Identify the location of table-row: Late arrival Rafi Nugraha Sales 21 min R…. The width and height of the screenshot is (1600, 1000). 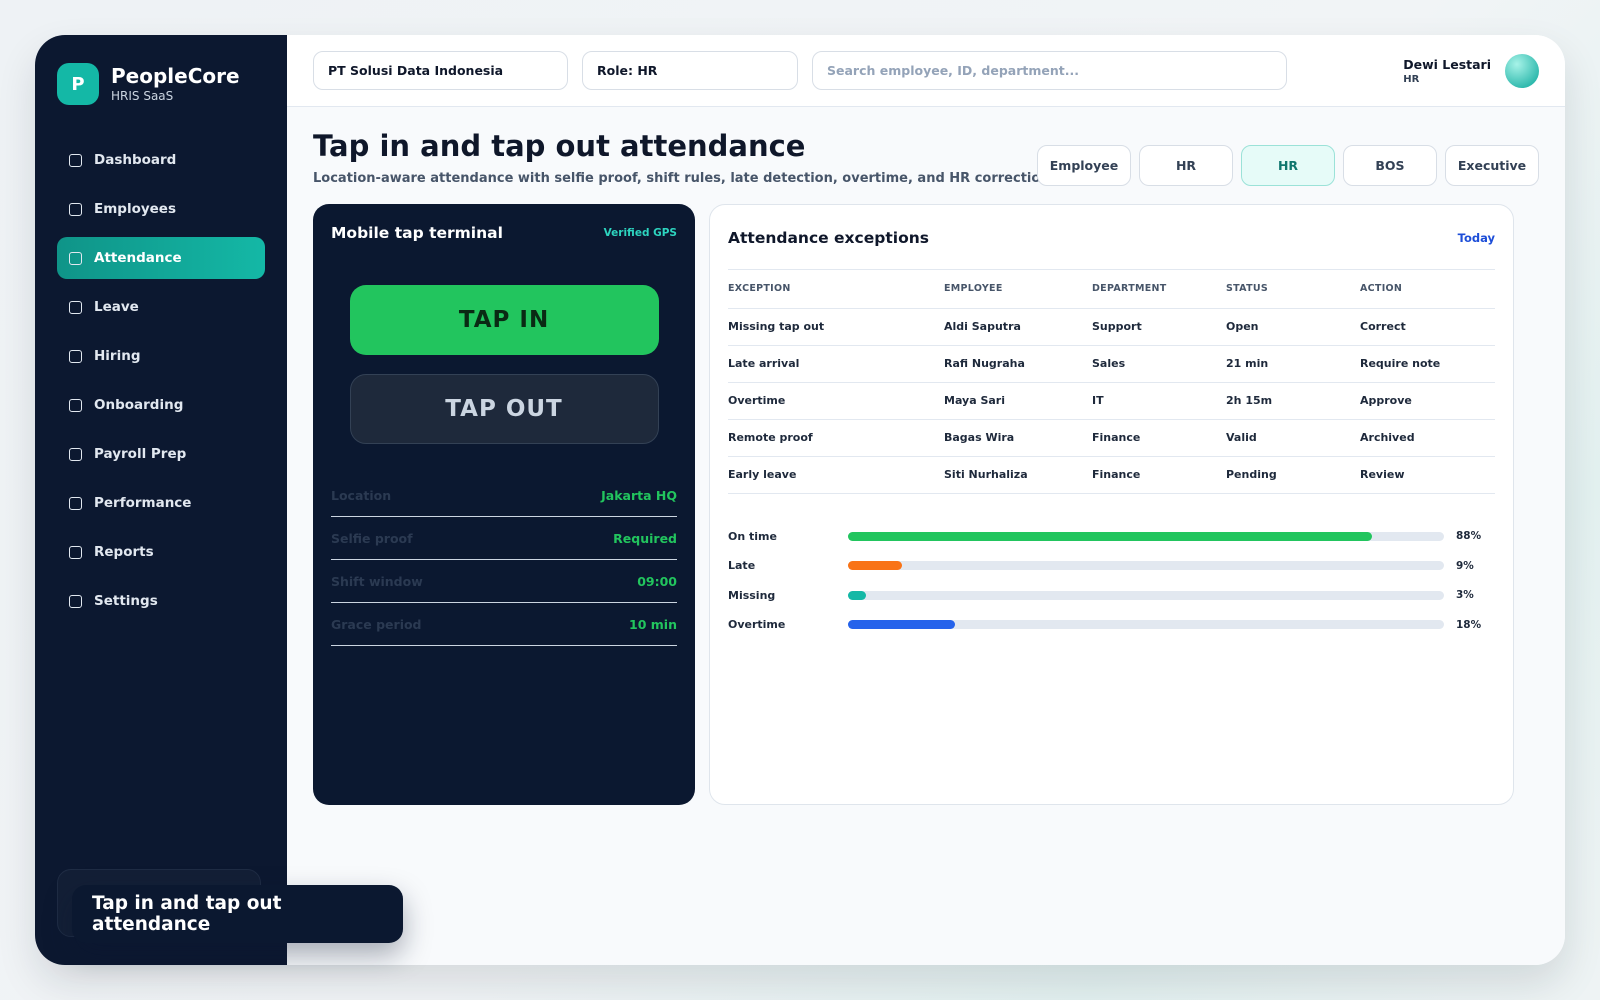
(1111, 364).